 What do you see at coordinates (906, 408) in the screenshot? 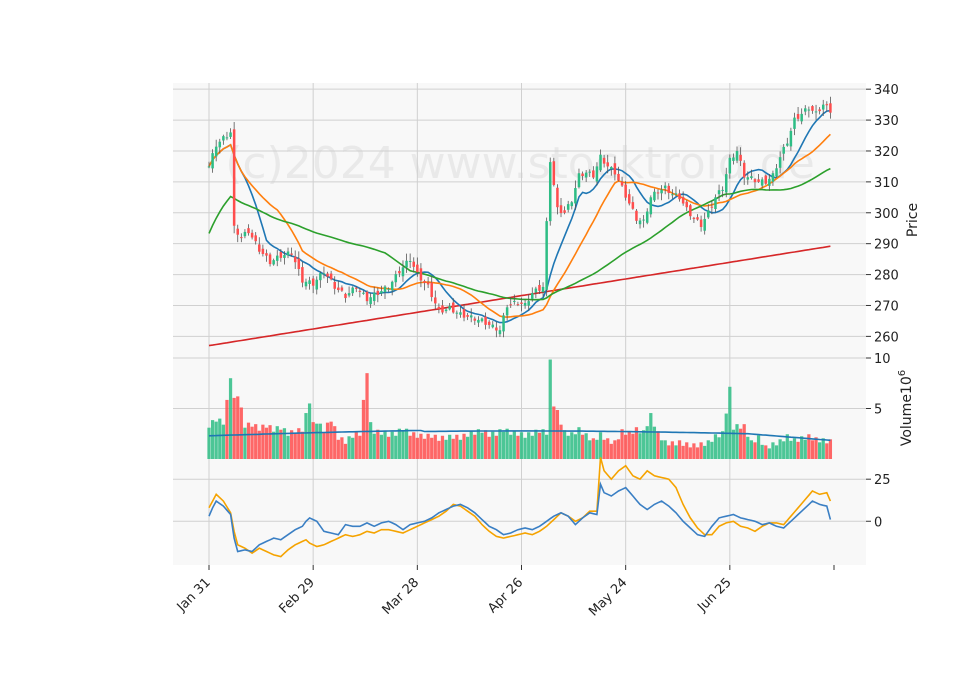
I see `volume-axis-label: Volume106` at bounding box center [906, 408].